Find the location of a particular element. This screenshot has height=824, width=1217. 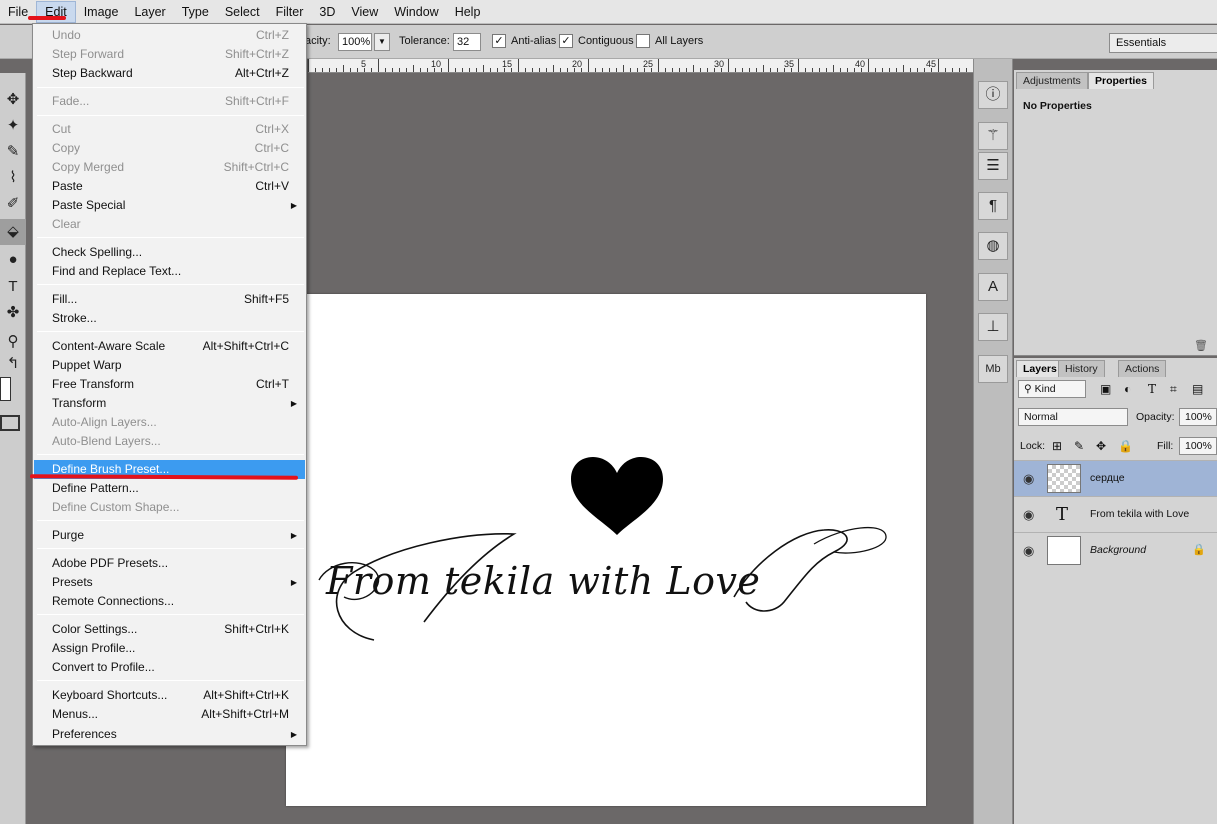

menu-paste: Paste Ctrl+V is located at coordinates (169, 186).